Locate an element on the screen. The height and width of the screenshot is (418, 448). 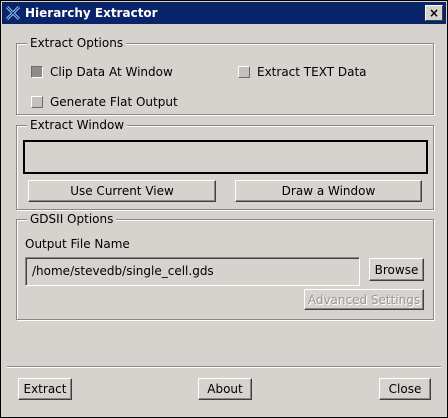
window-title: Hierarchy Extractor is located at coordinates (91, 13).